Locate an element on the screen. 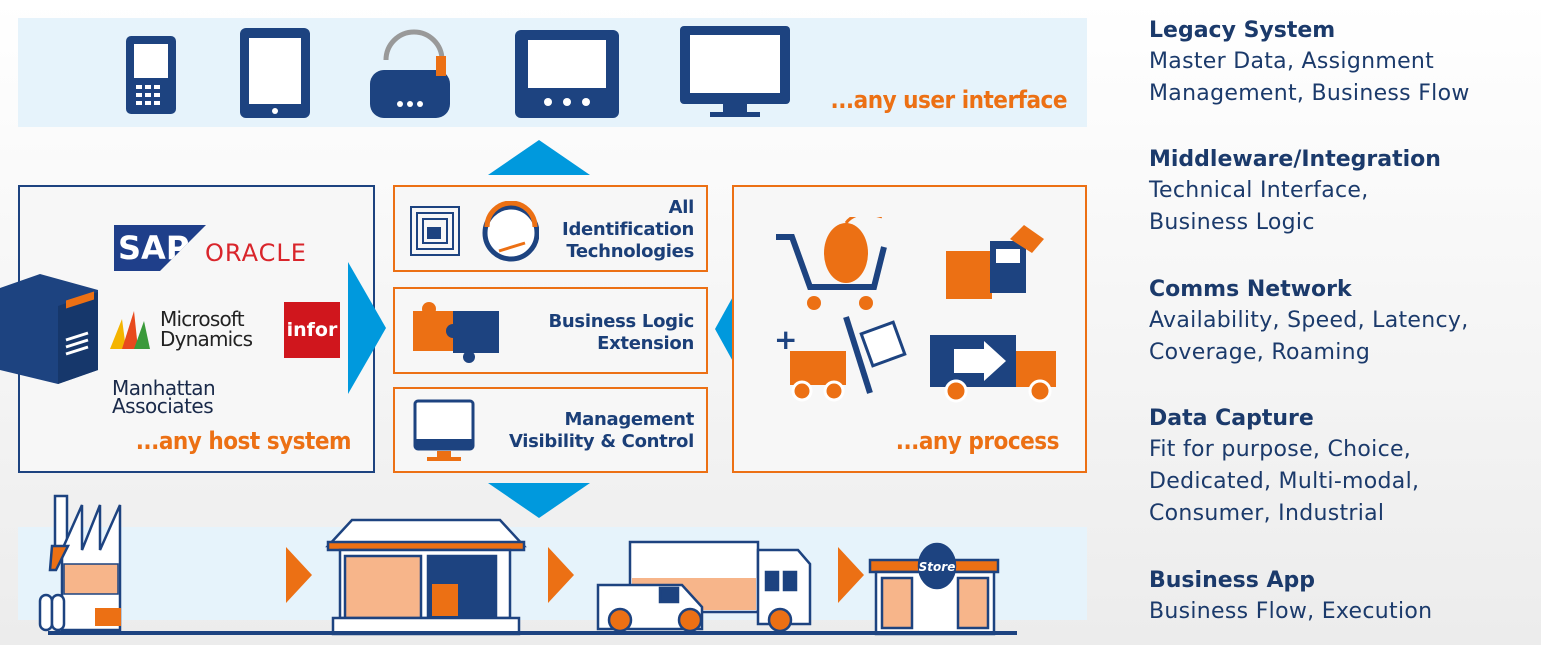  oracle-logo: ORACLE is located at coordinates (256, 253).